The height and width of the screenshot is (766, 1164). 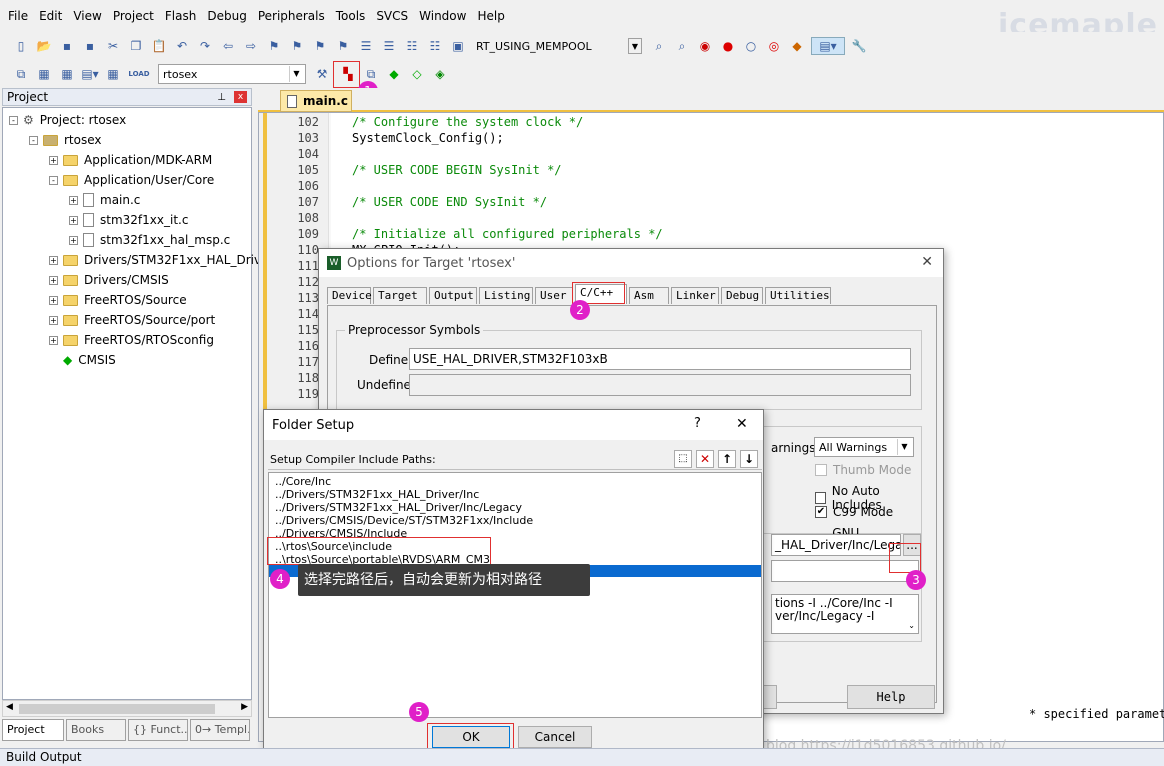 What do you see at coordinates (67, 74) in the screenshot?
I see `rebuild-icon: ▦` at bounding box center [67, 74].